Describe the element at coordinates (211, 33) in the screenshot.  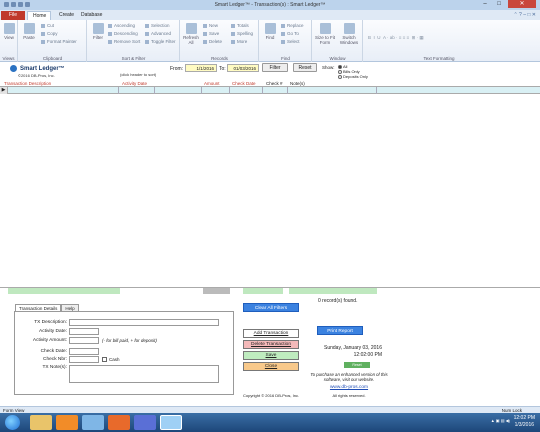
I see `save-record-button: Save` at that location.